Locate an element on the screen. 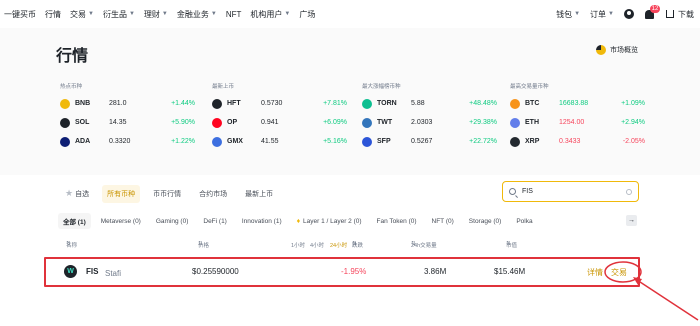 The image size is (700, 326). nav-right: 钱包 ▼ 订单 ▼ 12 下载 is located at coordinates (625, 14).